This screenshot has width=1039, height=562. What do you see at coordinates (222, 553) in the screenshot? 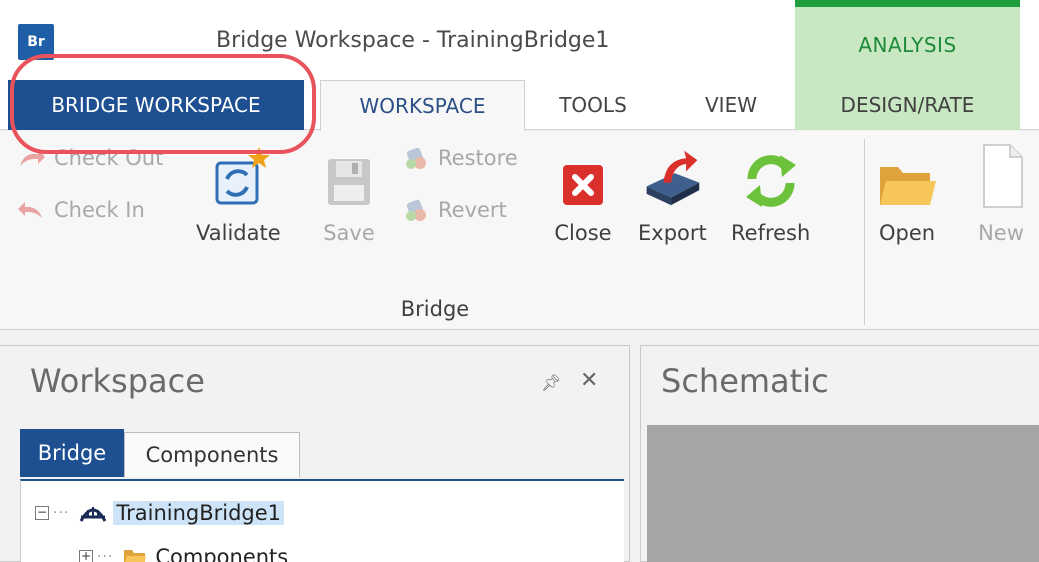
I see `tree-item-label: Components` at bounding box center [222, 553].